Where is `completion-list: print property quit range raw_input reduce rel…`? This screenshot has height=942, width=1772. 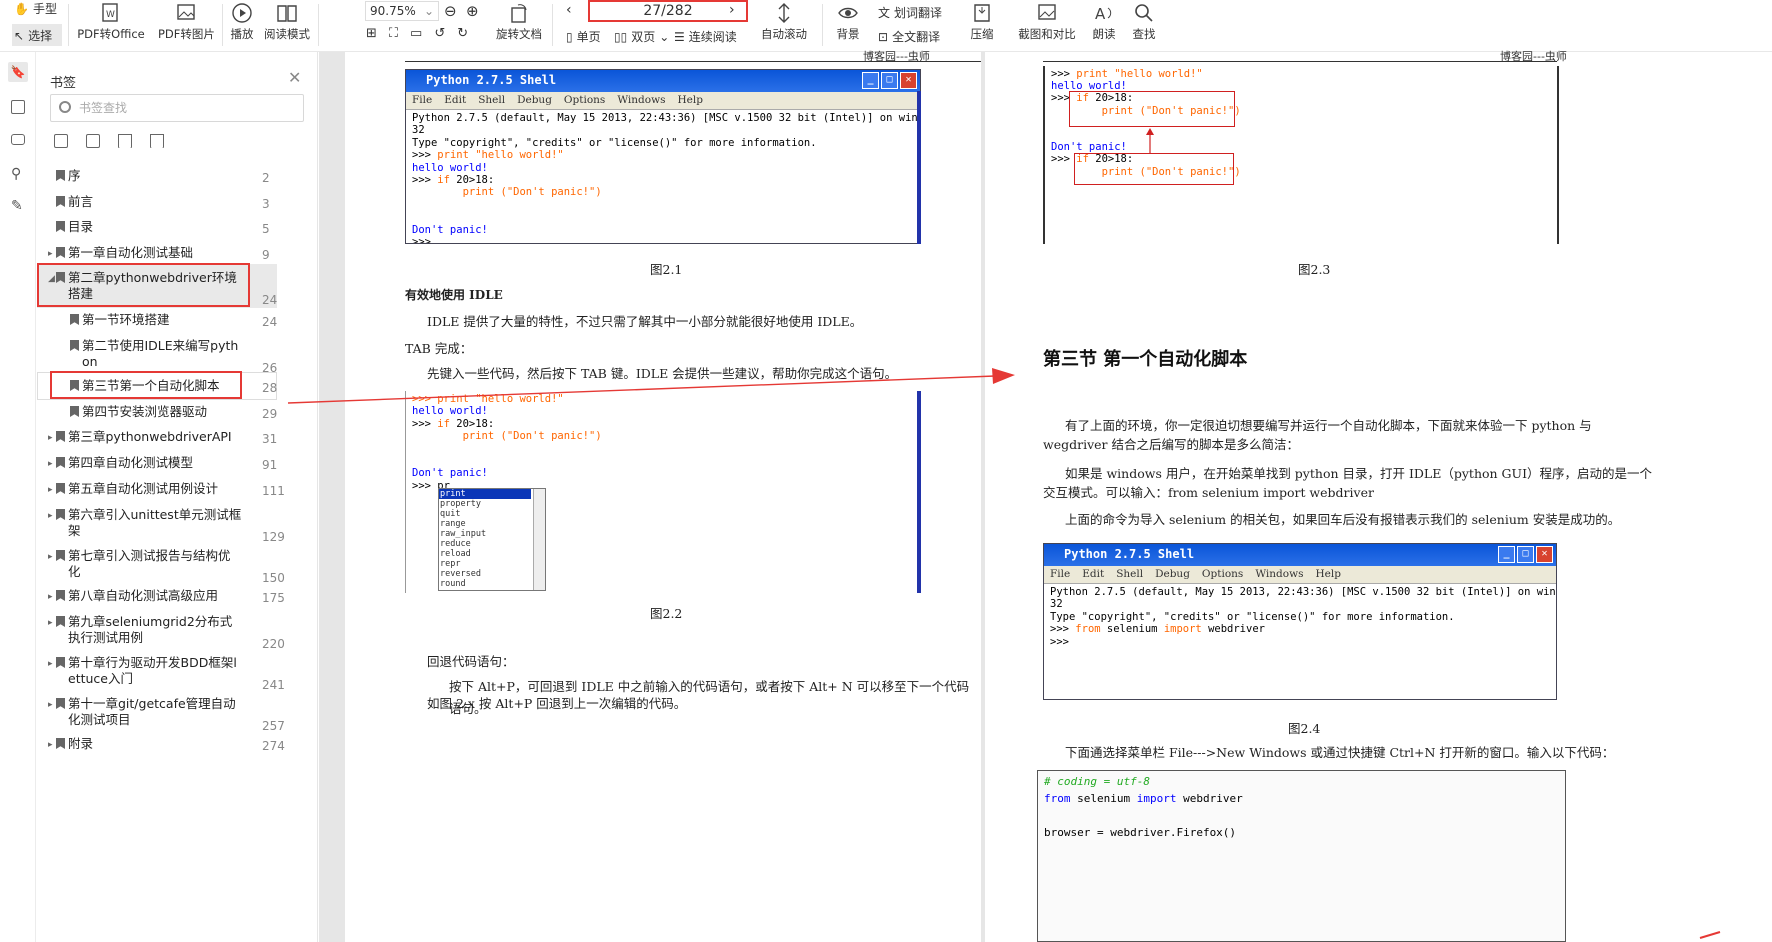 completion-list: print property quit range raw_input reduce rel… is located at coordinates (492, 539).